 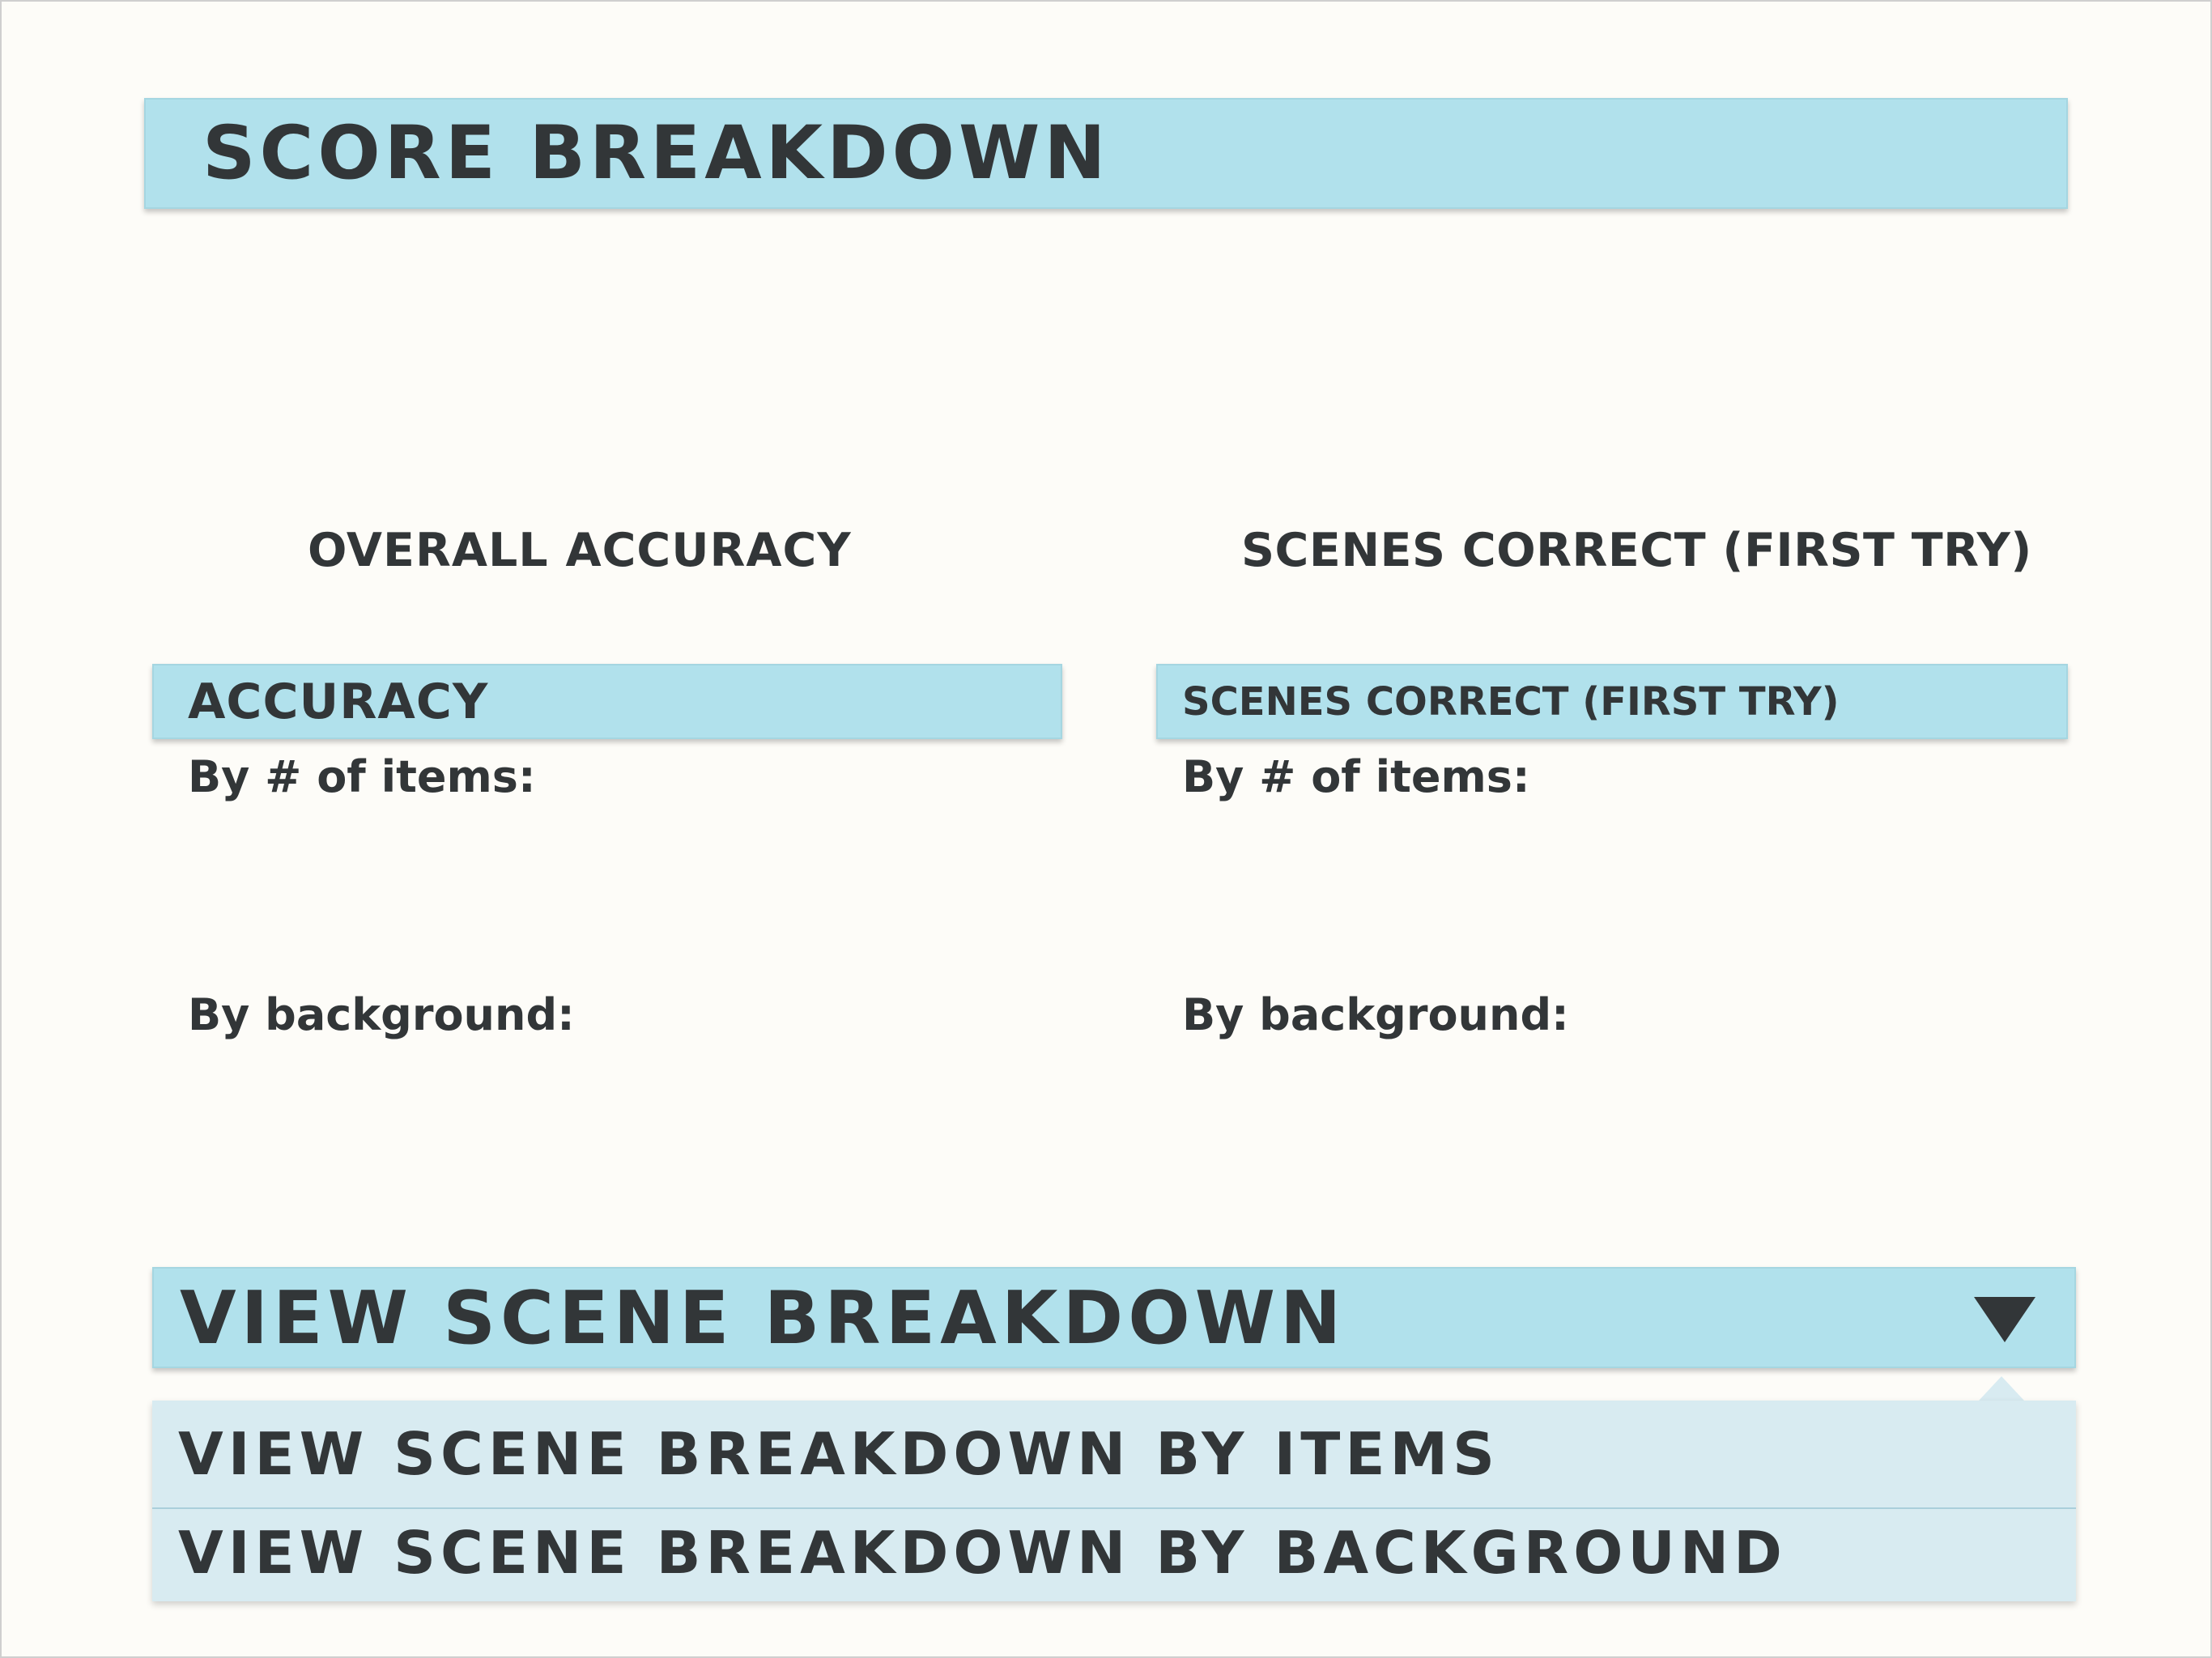 What do you see at coordinates (1356, 776) in the screenshot?
I see `scenes-by-items-label: By # of items:` at bounding box center [1356, 776].